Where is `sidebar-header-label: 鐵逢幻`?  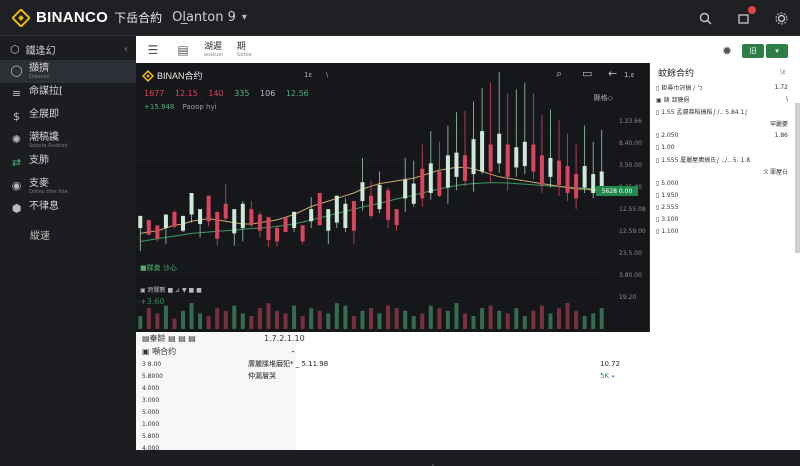
sidebar-header-label: 鐵逢幻 is located at coordinates (40, 51).